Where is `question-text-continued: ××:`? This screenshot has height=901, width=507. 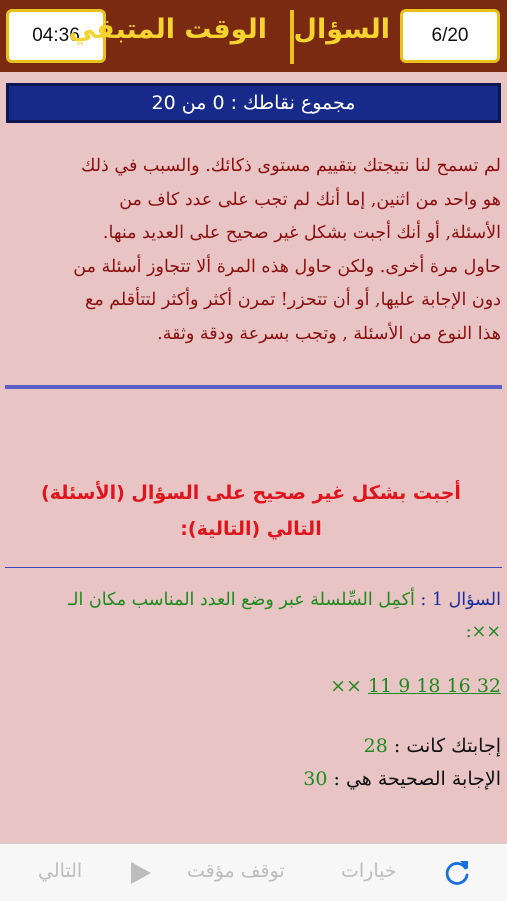 question-text-continued: ××: is located at coordinates (483, 632).